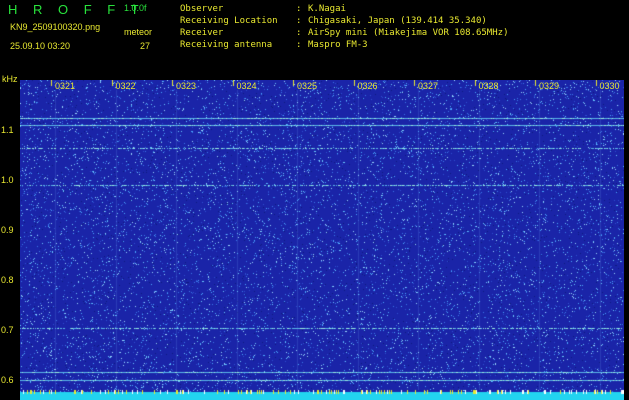 The image size is (629, 400). What do you see at coordinates (7, 180) in the screenshot?
I see `y-tick-label: 1.0` at bounding box center [7, 180].